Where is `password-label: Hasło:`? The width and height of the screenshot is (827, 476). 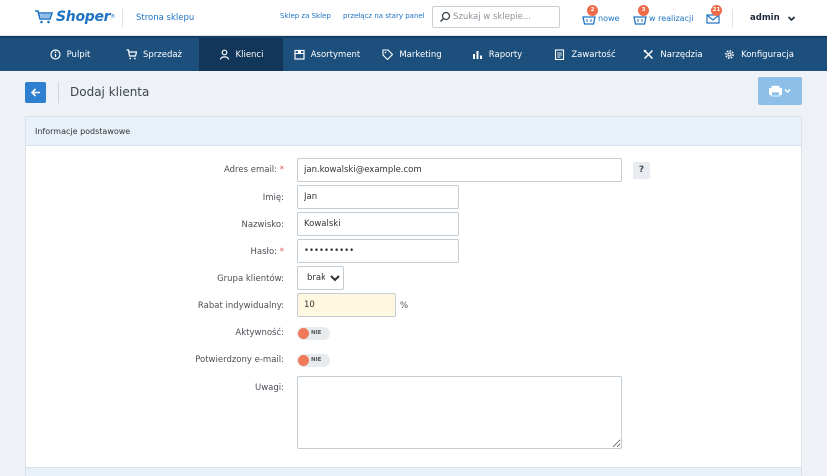
password-label: Hasło: is located at coordinates (264, 252).